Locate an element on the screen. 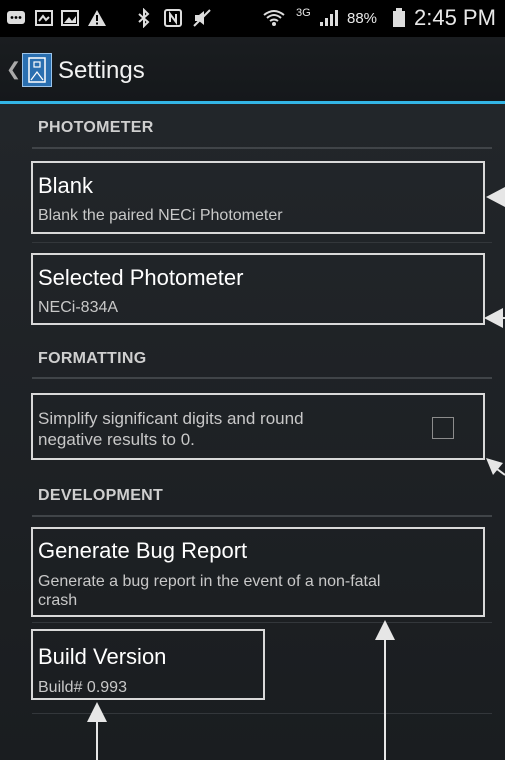  annotation-arrow-simplify is located at coordinates (495, 467).